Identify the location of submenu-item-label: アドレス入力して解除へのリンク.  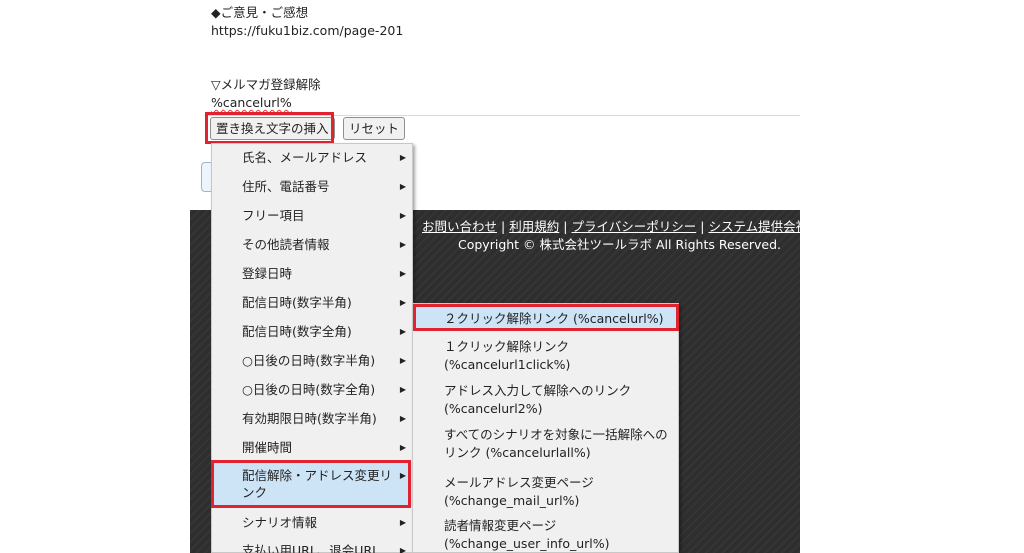
(538, 390).